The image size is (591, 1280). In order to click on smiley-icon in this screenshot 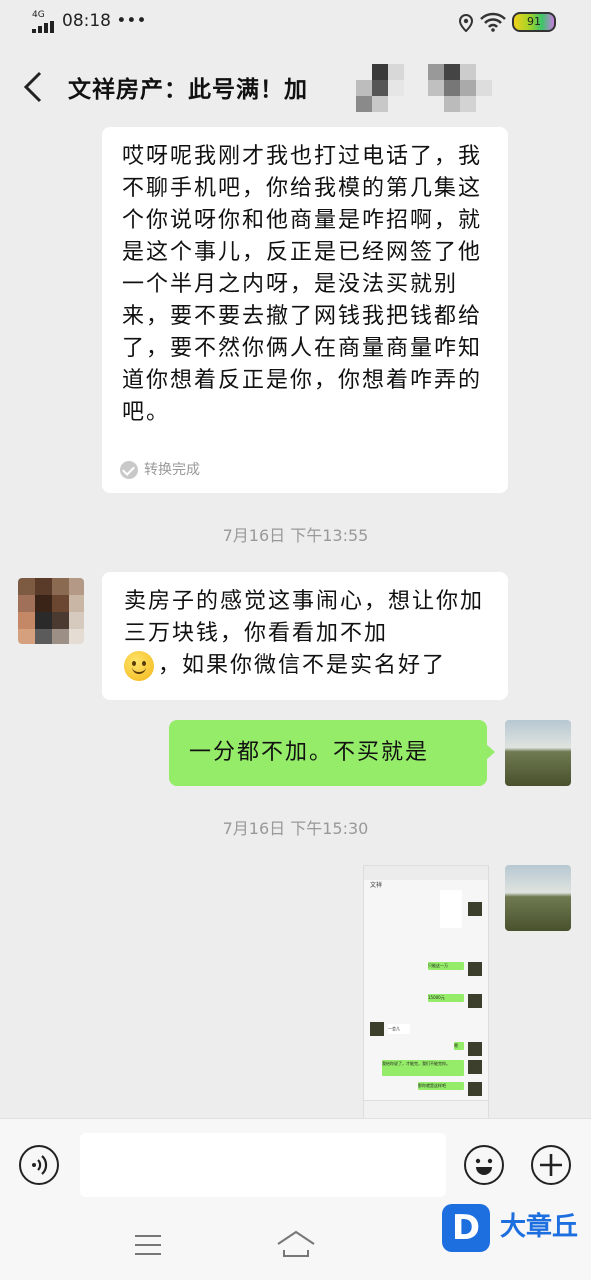, I will do `click(484, 1166)`.